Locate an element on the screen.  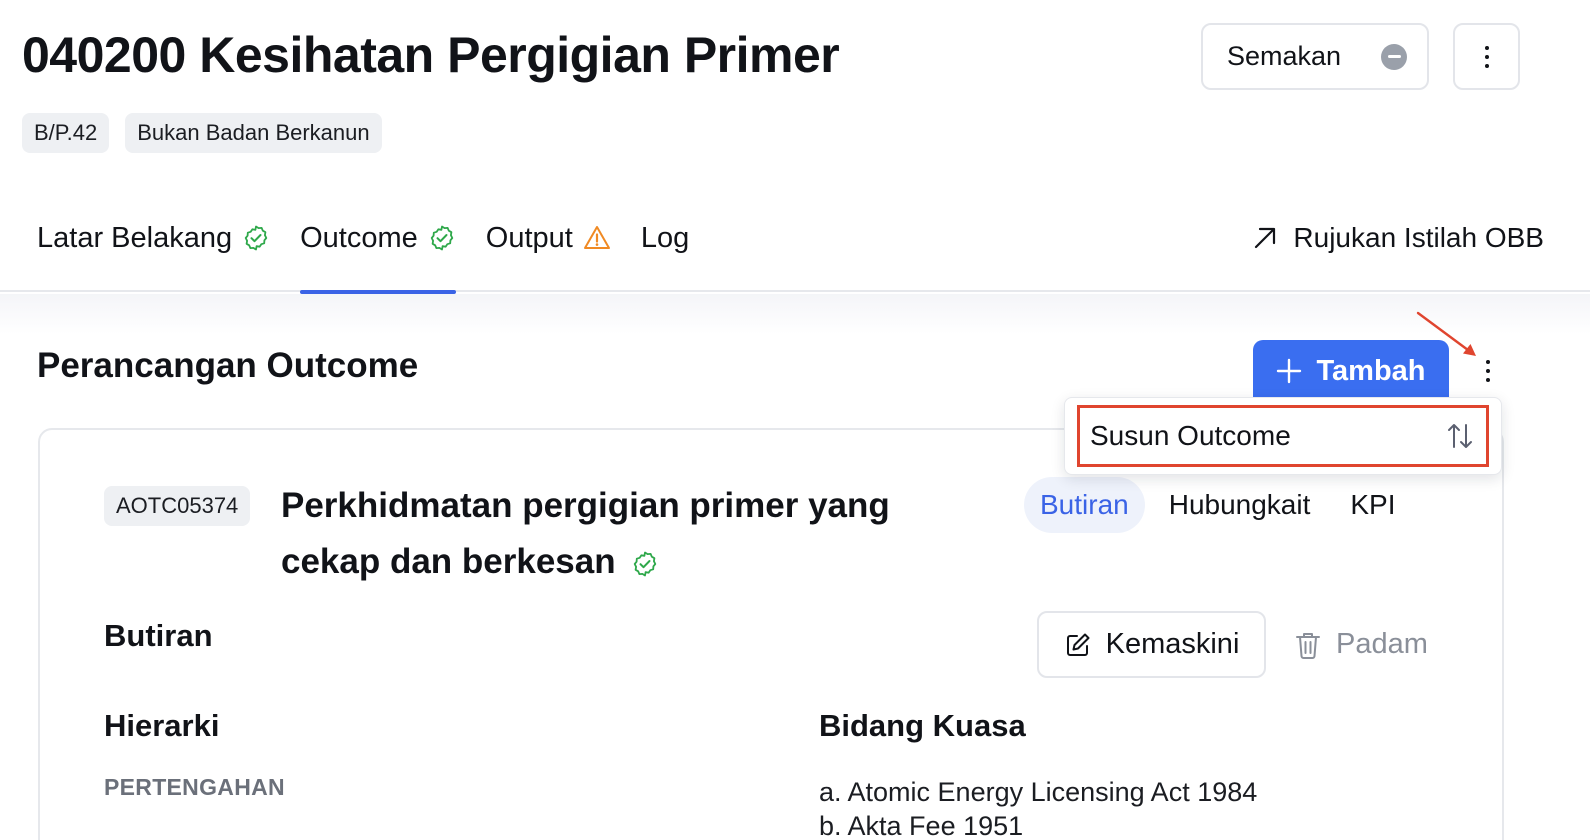
hierarchy-value: PERTENGAHAN is located at coordinates (194, 787).